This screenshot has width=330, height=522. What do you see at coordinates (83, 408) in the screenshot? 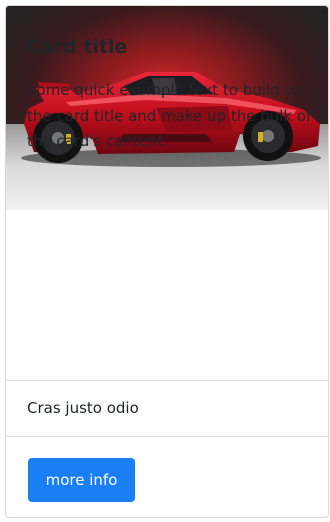
I see `list-item: Cras justo odio` at bounding box center [83, 408].